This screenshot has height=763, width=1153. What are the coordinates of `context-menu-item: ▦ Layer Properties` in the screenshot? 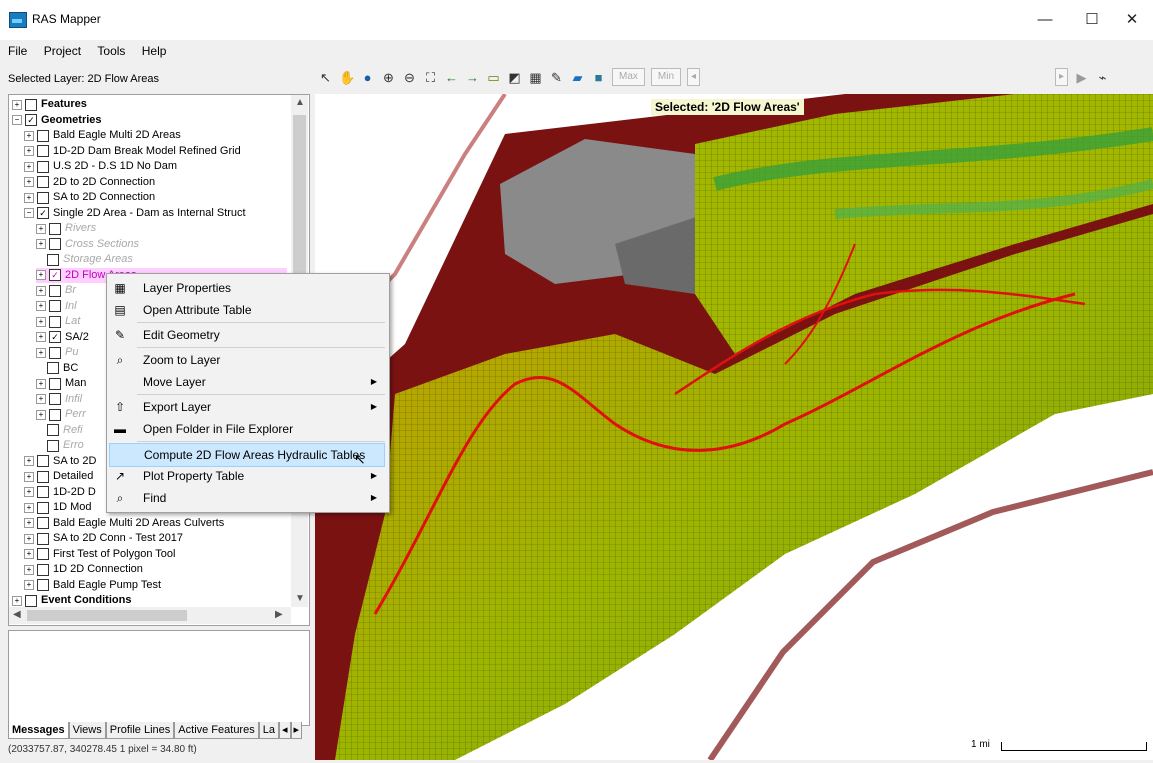 It's located at (247, 288).